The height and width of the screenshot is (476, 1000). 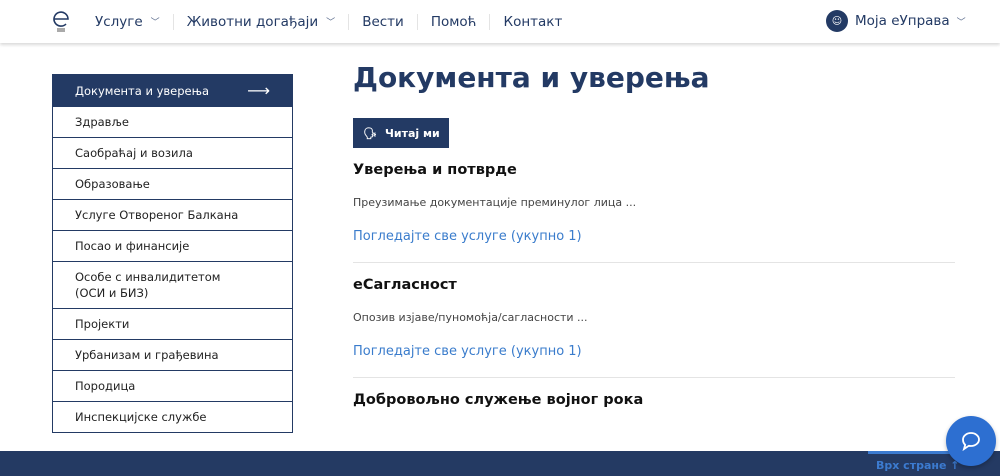 I want to click on chat-button, so click(x=971, y=441).